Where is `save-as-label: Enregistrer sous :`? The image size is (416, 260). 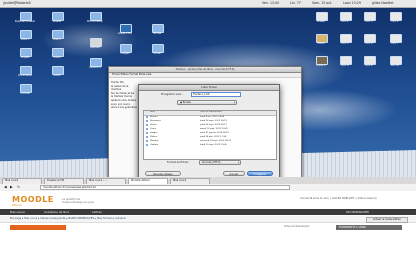
save-as-label: Enregistrer sous : is located at coordinates (172, 94).